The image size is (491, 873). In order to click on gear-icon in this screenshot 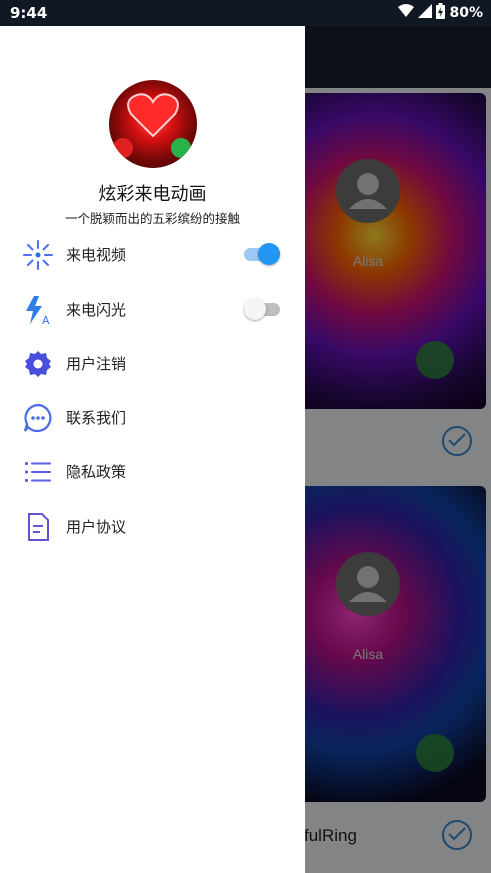, I will do `click(38, 364)`.